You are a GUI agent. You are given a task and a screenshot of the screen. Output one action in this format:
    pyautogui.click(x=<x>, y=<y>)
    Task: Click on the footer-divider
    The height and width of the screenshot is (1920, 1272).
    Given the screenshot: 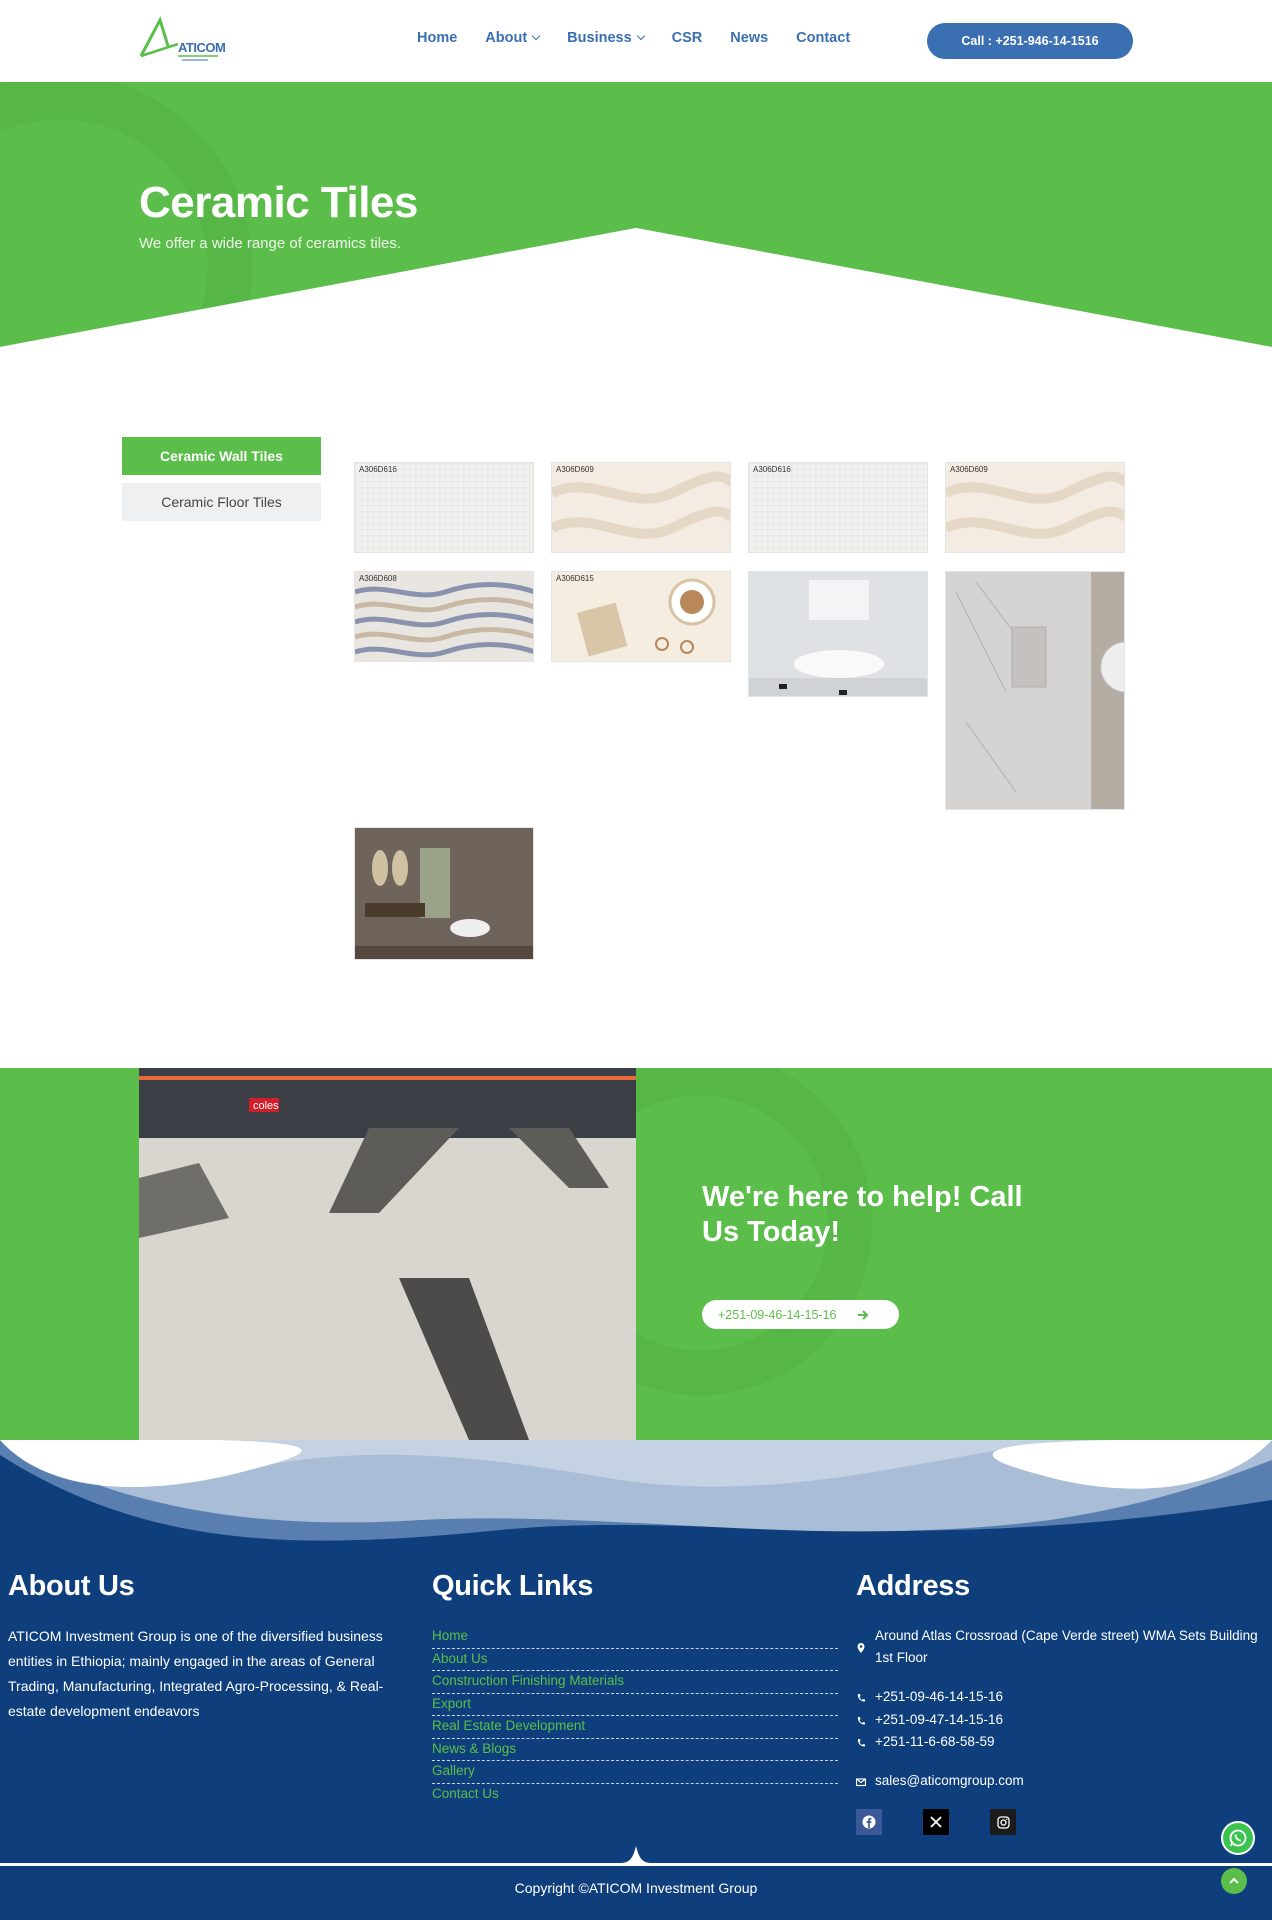 What is the action you would take?
    pyautogui.click(x=636, y=1856)
    